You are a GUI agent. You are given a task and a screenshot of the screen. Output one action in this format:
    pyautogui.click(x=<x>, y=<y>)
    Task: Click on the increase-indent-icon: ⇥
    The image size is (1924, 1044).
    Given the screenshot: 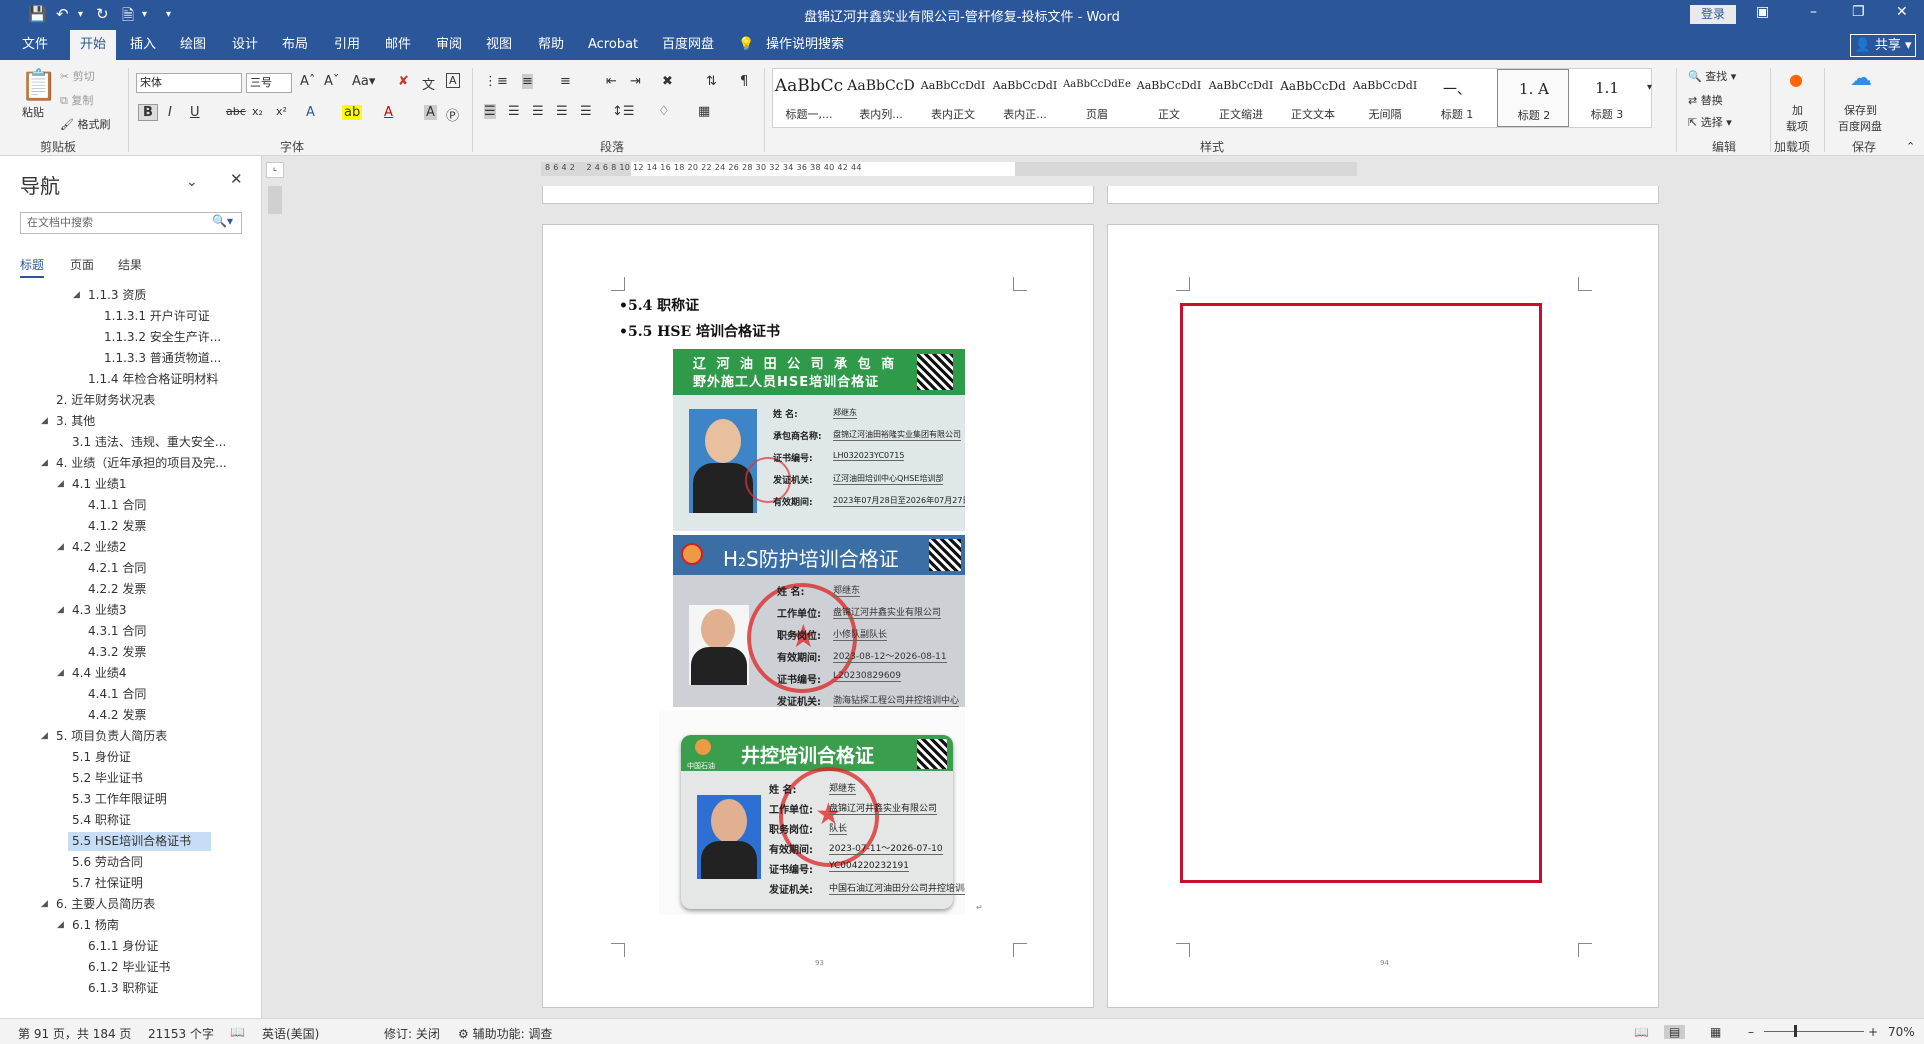 What is the action you would take?
    pyautogui.click(x=635, y=81)
    